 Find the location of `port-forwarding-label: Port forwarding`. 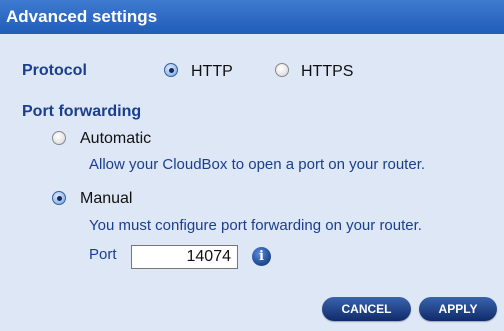

port-forwarding-label: Port forwarding is located at coordinates (82, 111).